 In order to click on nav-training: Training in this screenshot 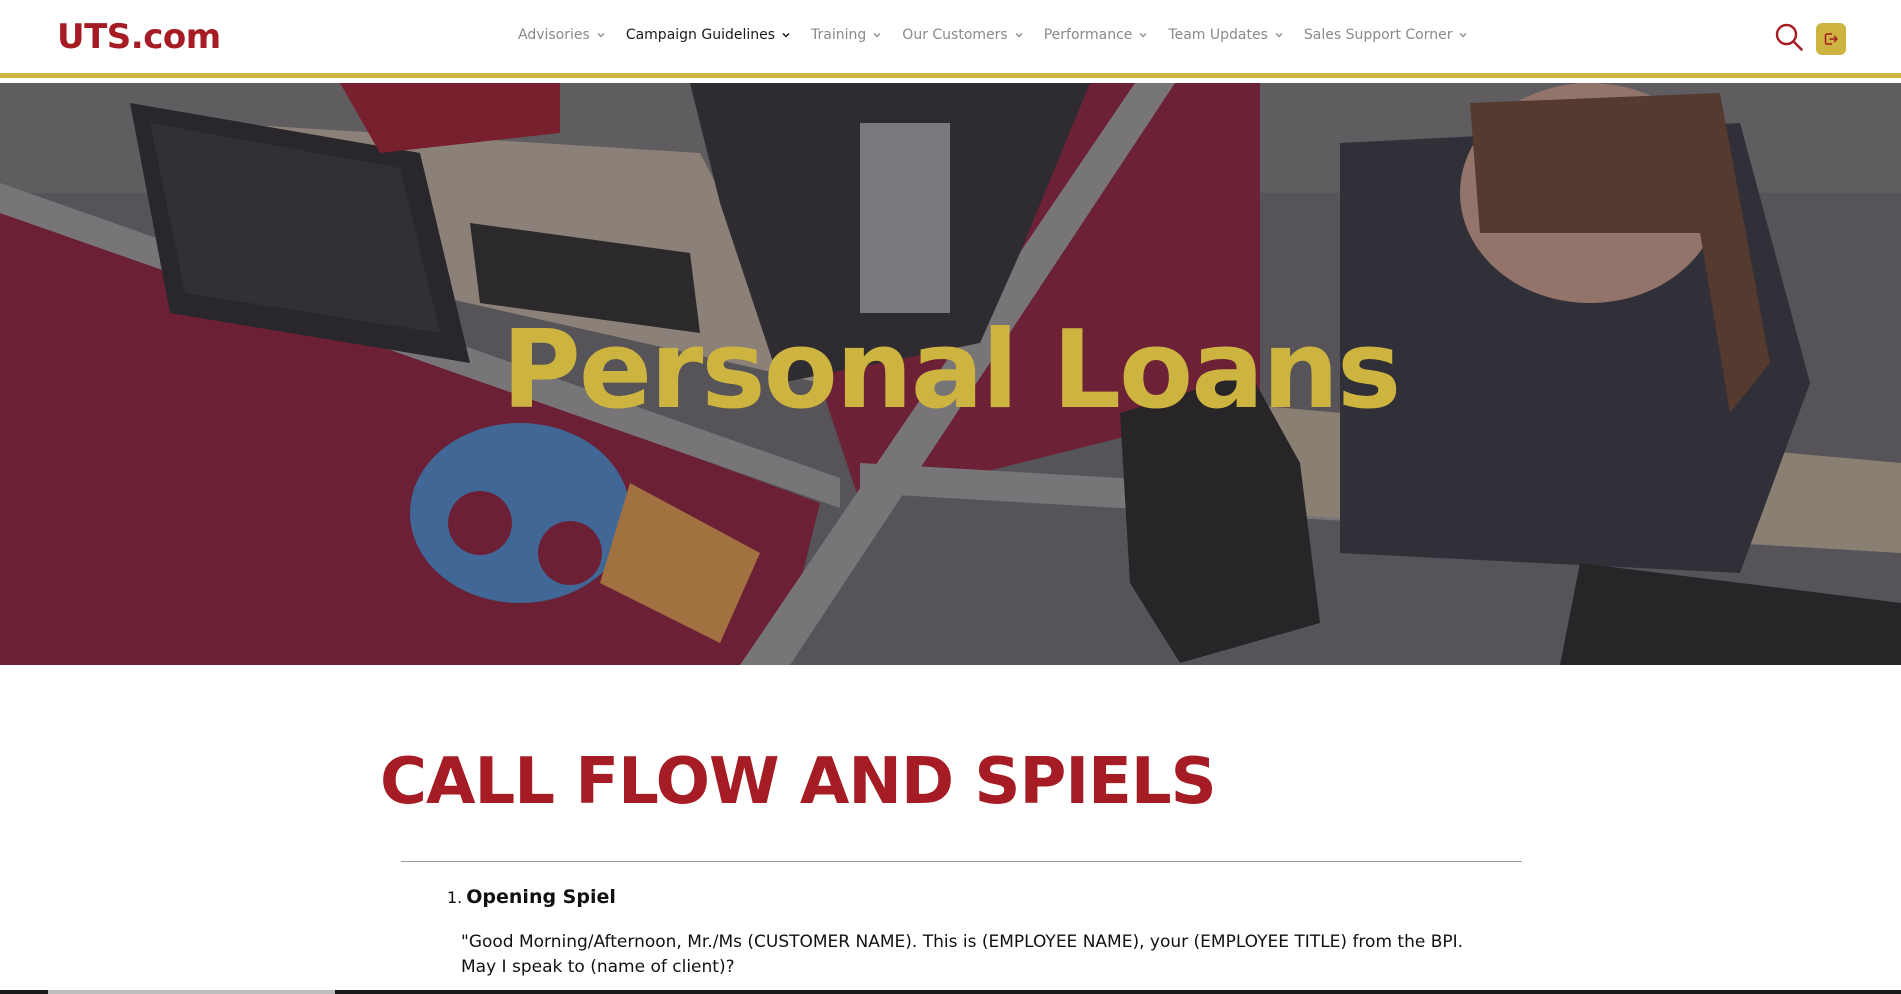, I will do `click(846, 35)`.